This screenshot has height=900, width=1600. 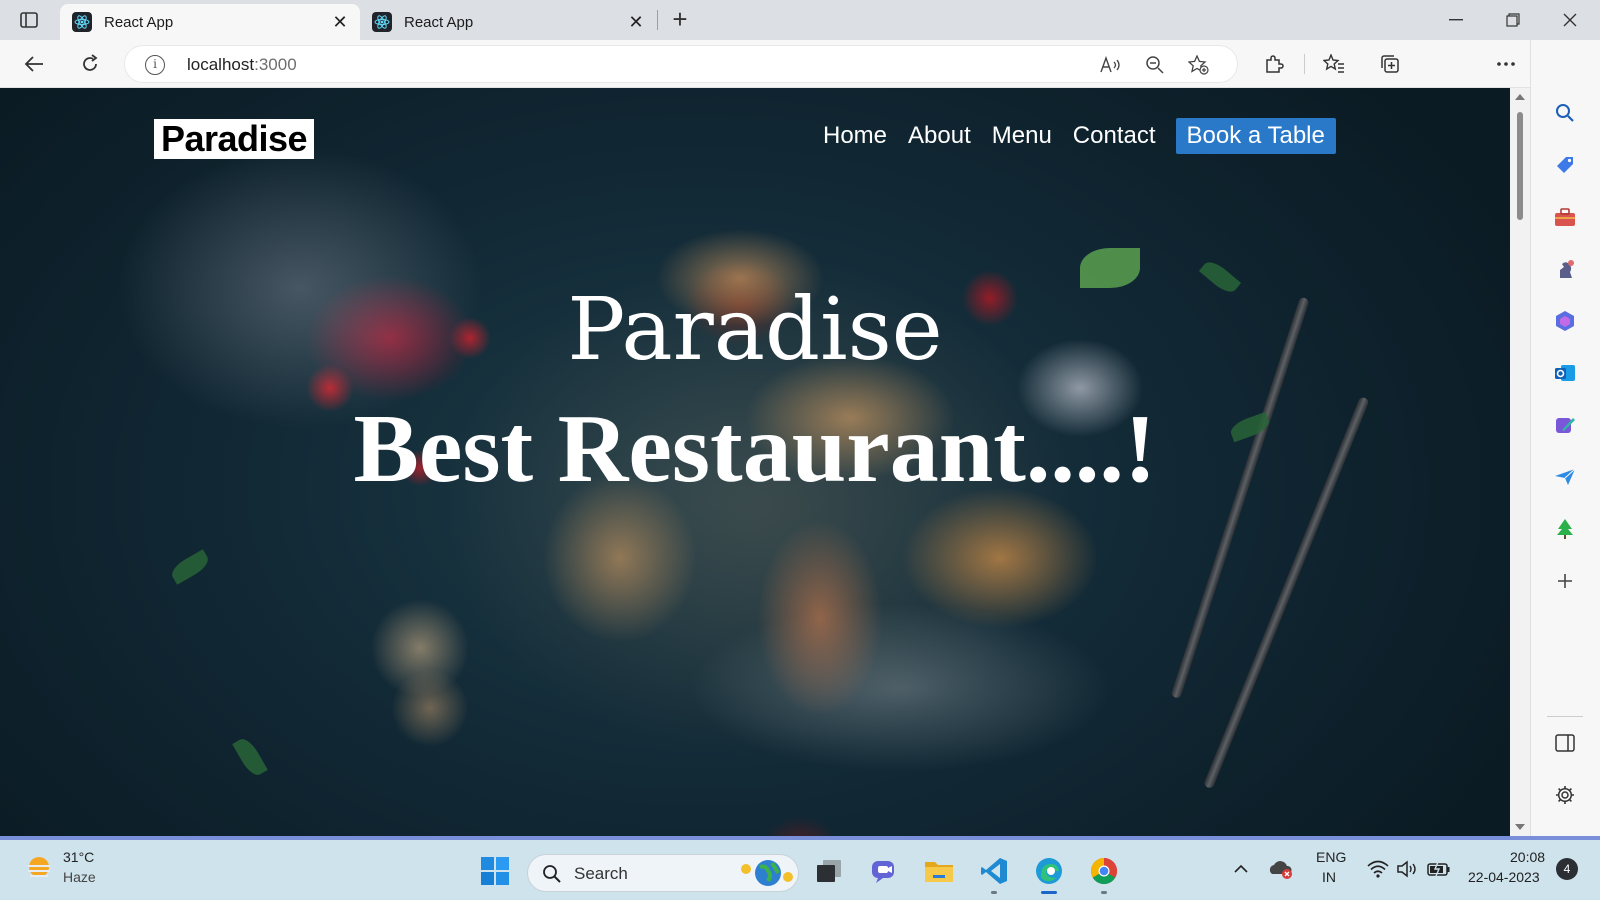 What do you see at coordinates (1565, 165) in the screenshot?
I see `shopping-tag-icon` at bounding box center [1565, 165].